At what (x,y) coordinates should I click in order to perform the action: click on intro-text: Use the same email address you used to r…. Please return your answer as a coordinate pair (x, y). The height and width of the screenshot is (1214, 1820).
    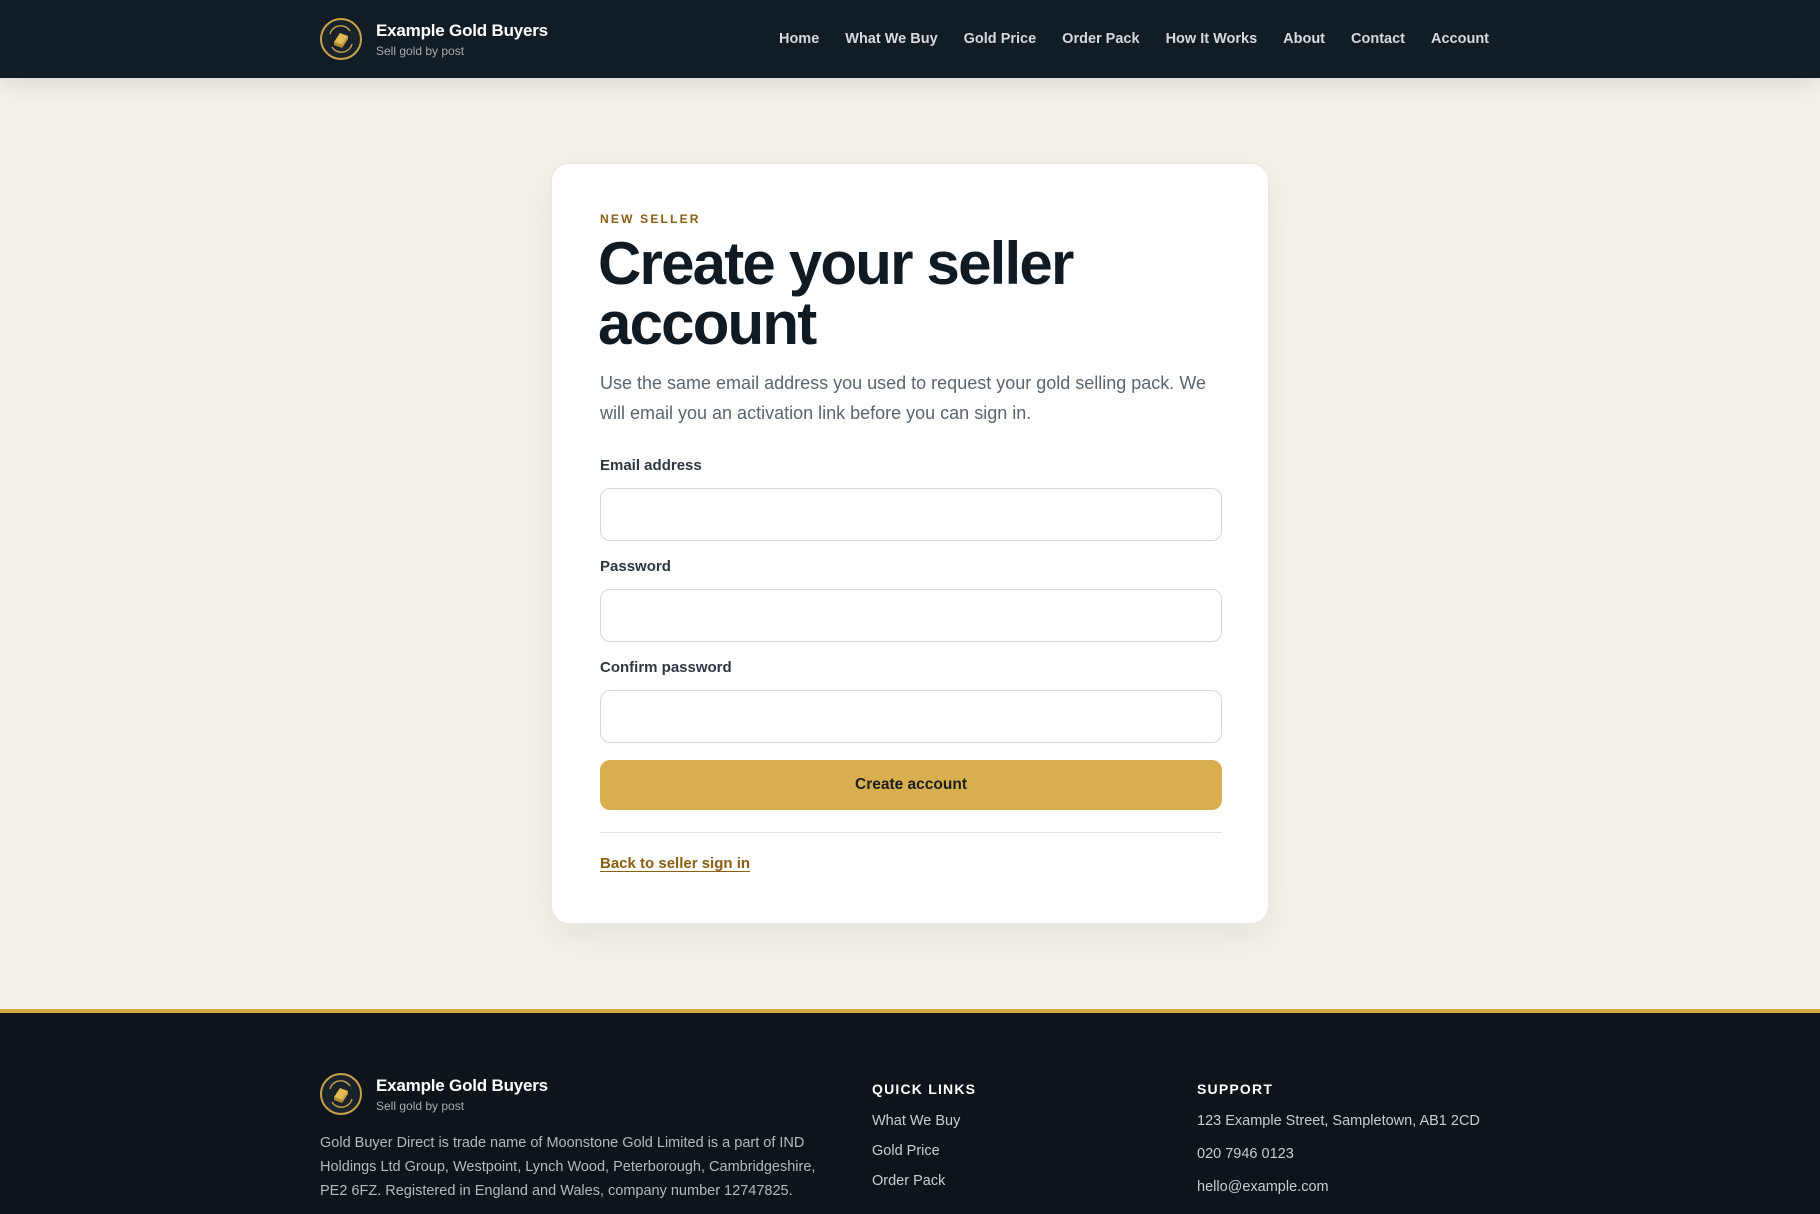
    Looking at the image, I should click on (903, 398).